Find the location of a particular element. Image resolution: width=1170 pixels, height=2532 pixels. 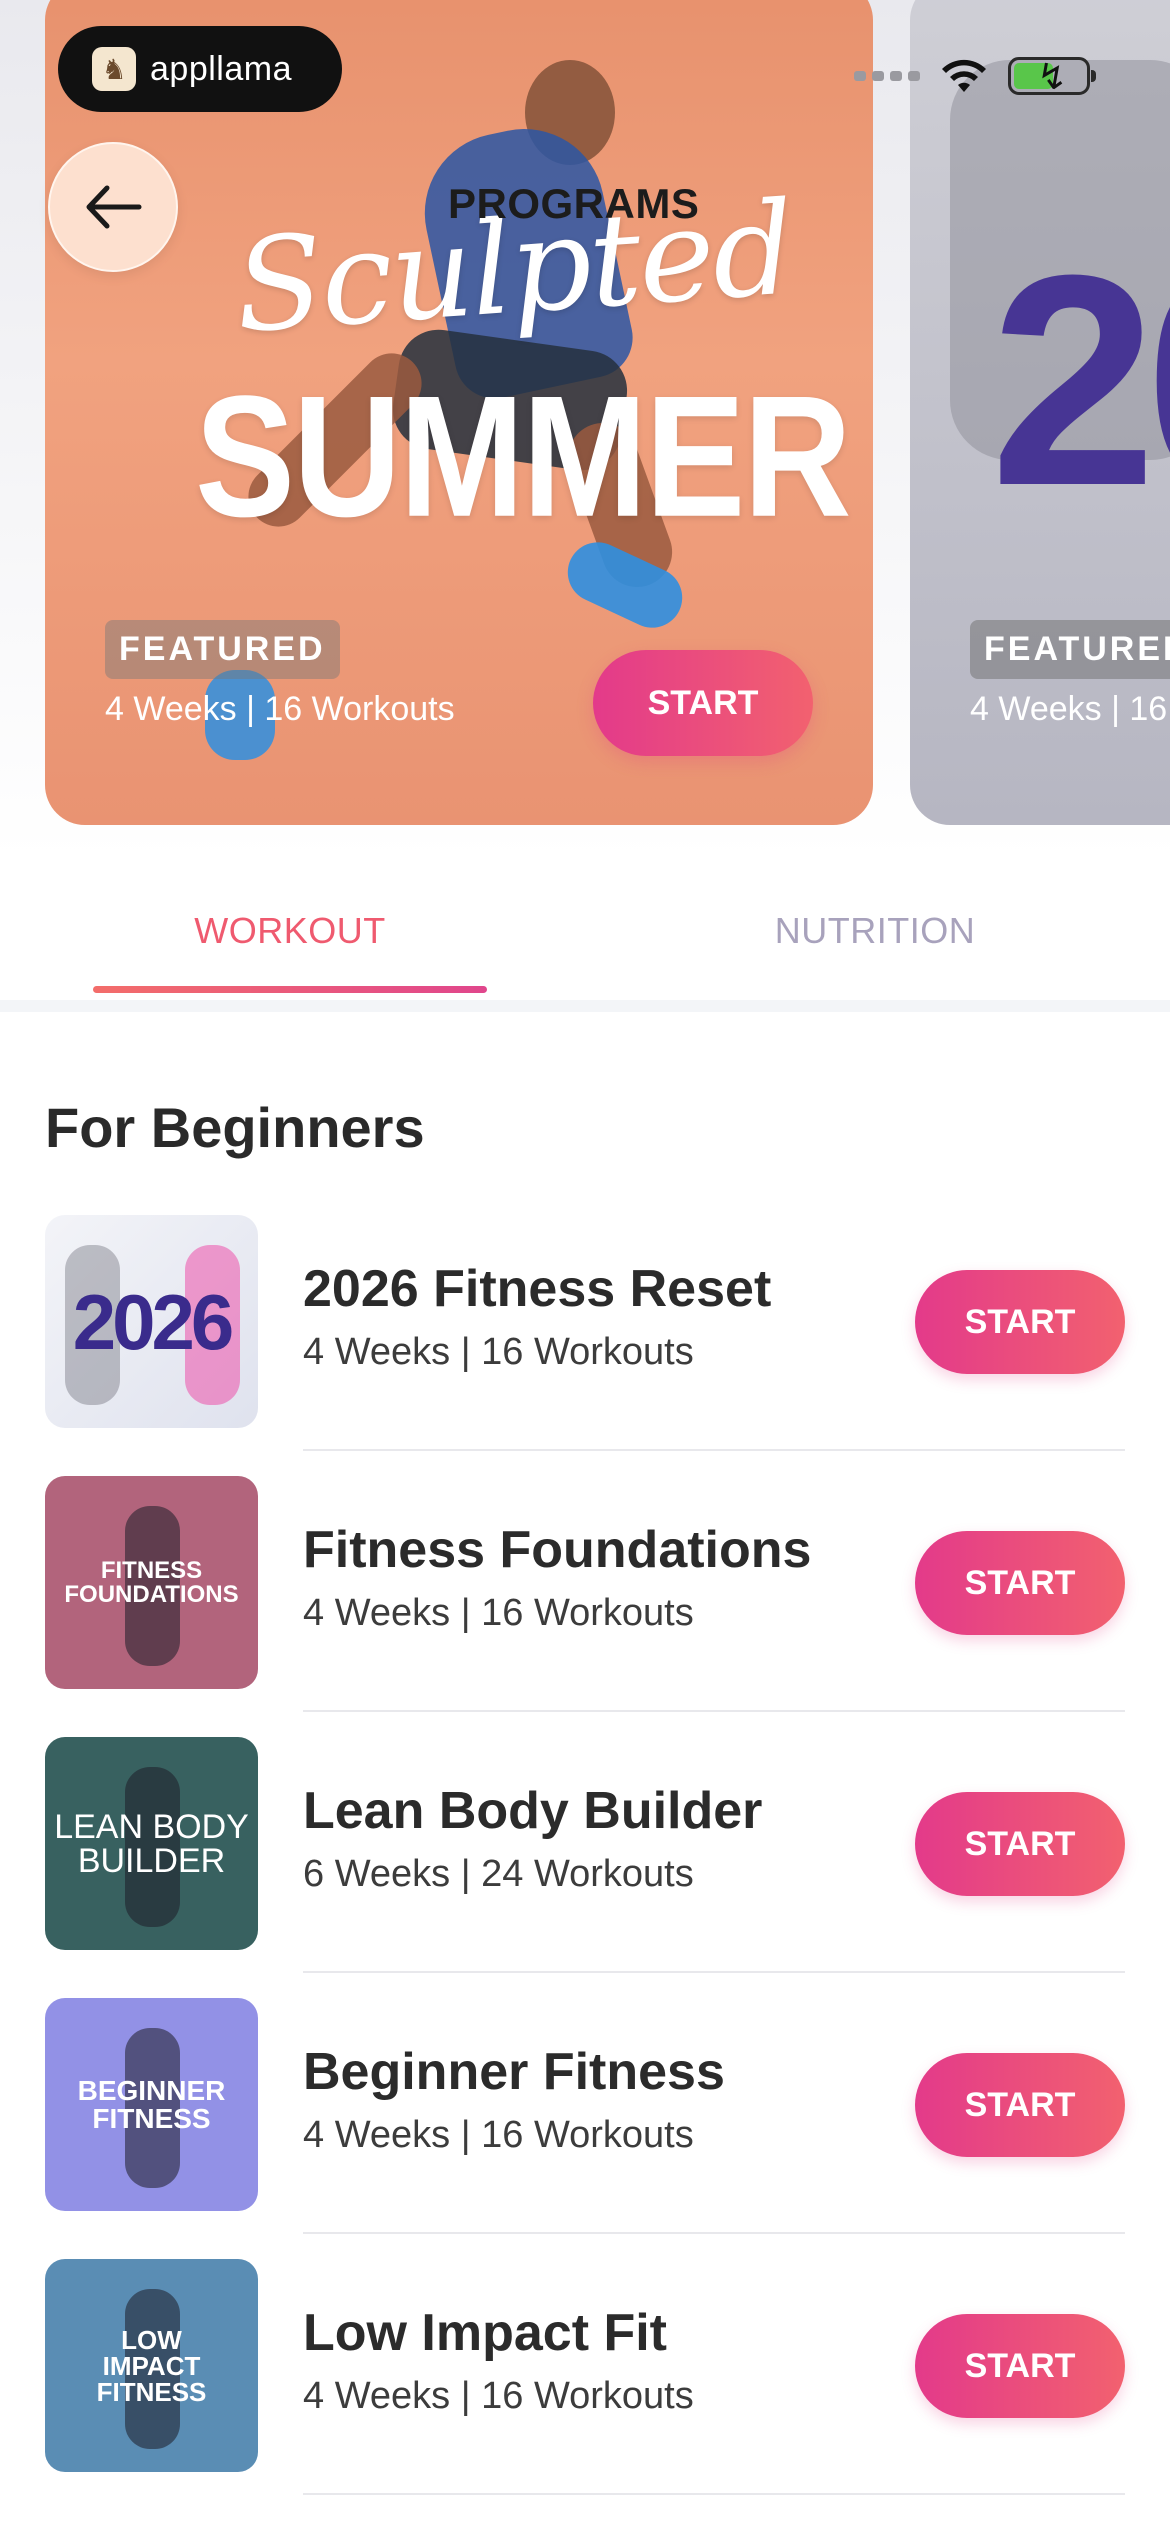

battery-icon: ↯ is located at coordinates (1052, 76).